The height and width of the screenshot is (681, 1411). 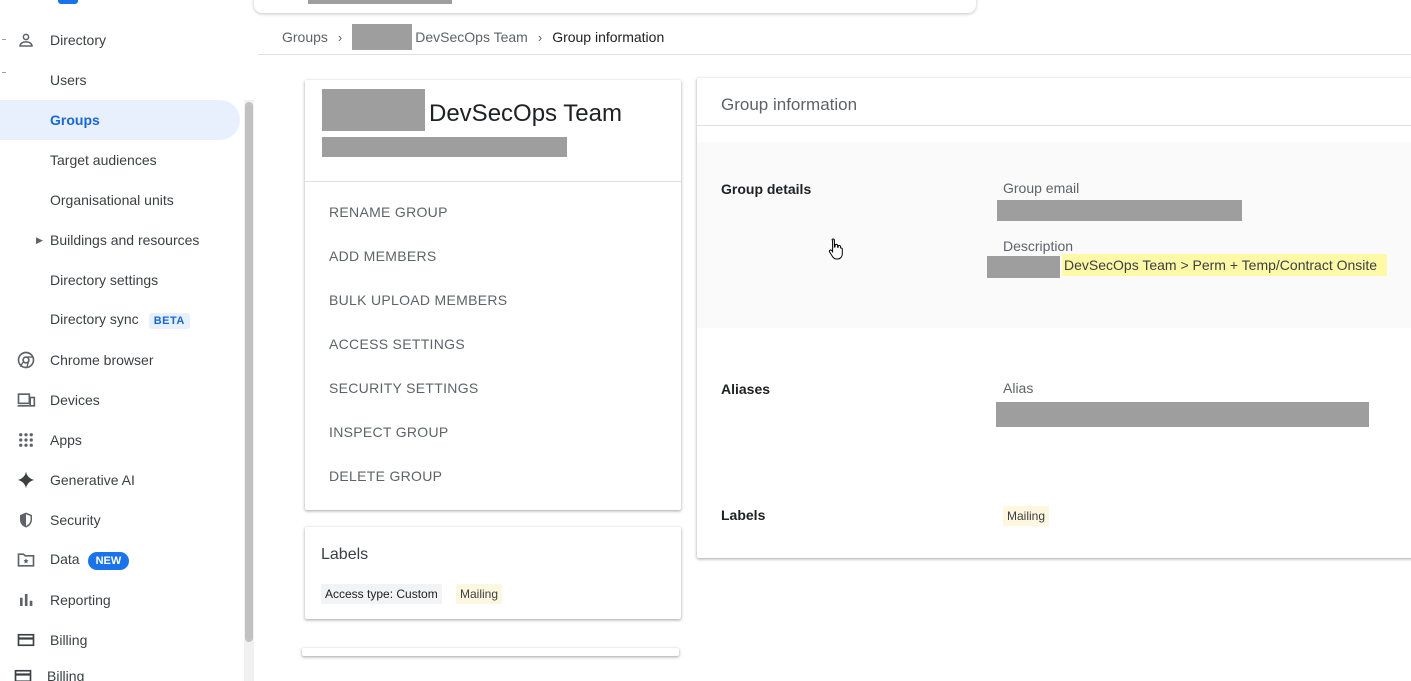 What do you see at coordinates (389, 432) in the screenshot?
I see `inspect-group-button: INSPECT GROUP` at bounding box center [389, 432].